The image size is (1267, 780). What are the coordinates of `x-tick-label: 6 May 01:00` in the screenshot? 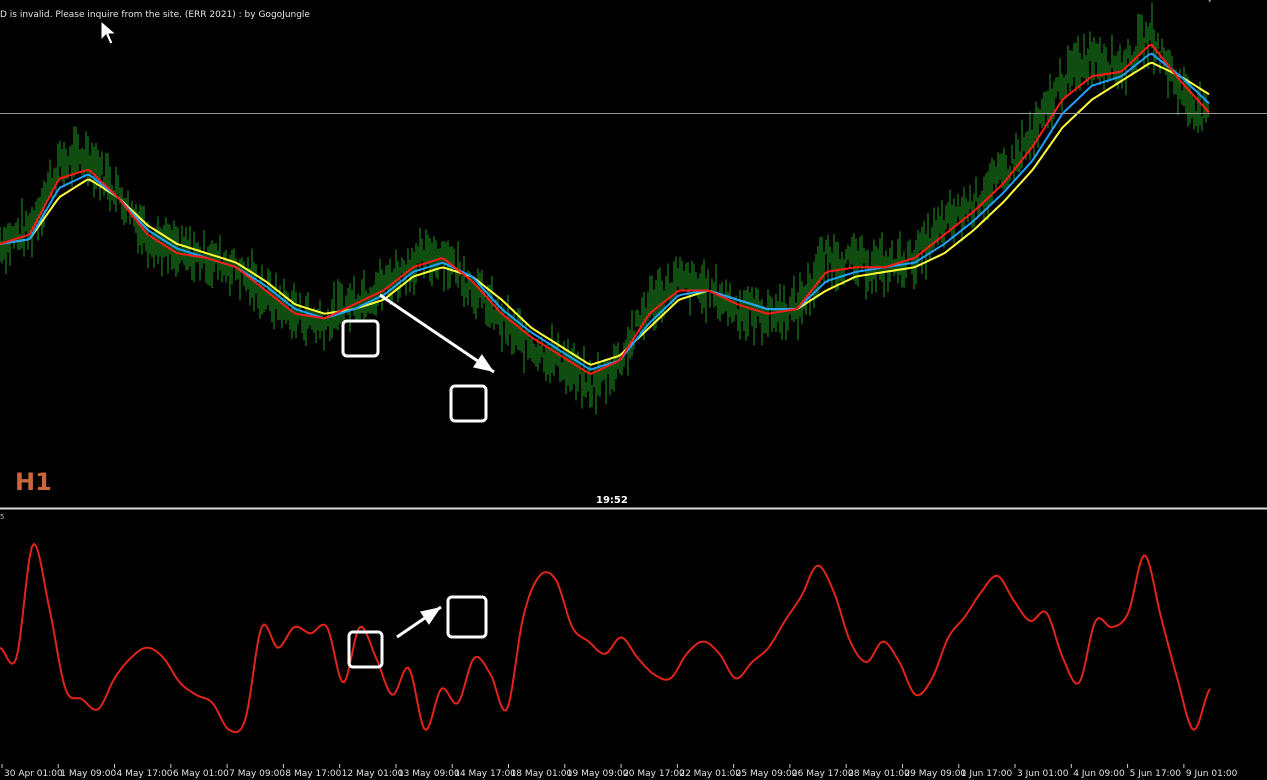 It's located at (201, 774).